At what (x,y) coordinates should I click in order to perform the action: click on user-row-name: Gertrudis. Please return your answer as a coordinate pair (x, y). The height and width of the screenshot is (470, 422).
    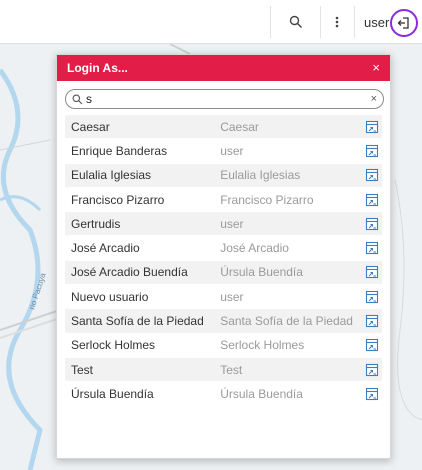
    Looking at the image, I should click on (96, 223).